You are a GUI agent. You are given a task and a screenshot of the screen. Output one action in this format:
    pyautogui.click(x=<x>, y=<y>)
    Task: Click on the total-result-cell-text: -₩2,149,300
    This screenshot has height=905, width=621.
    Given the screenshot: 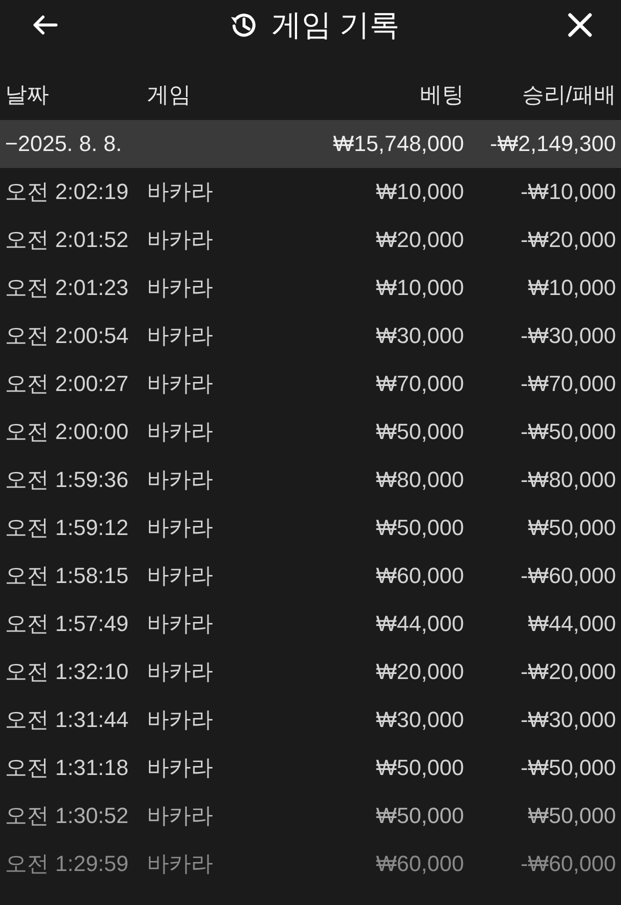 What is the action you would take?
    pyautogui.click(x=552, y=144)
    